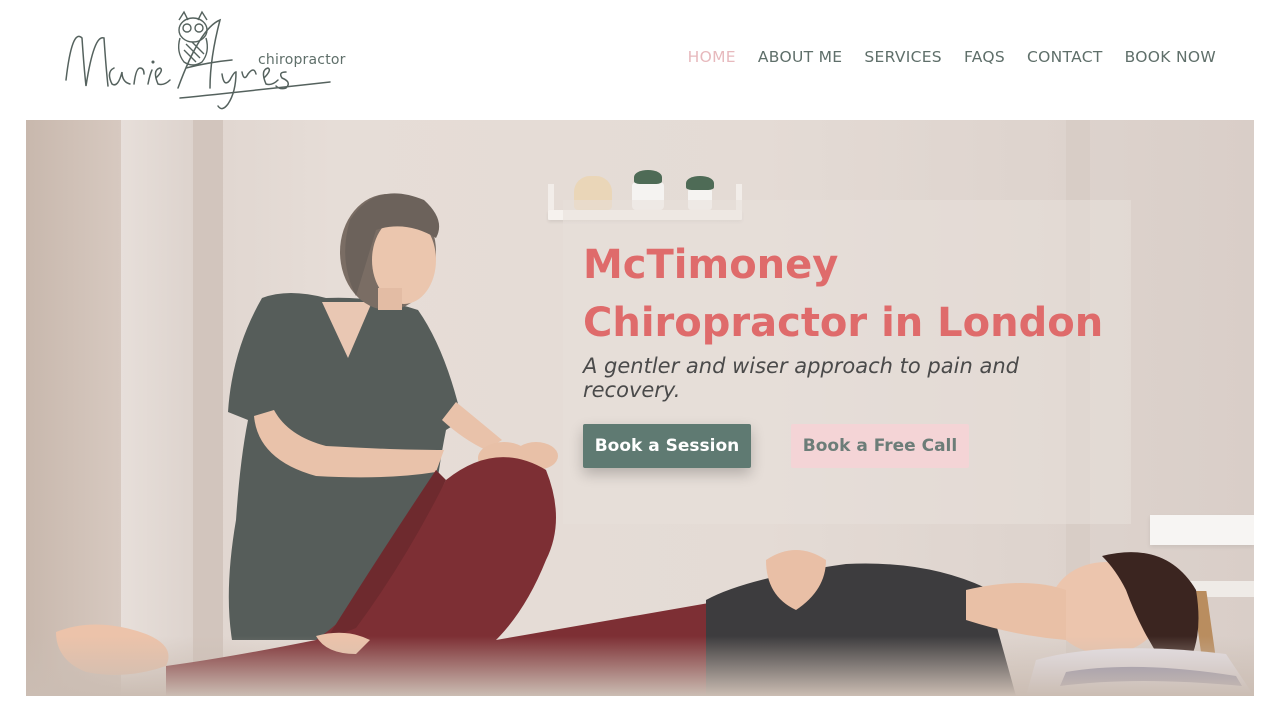  What do you see at coordinates (712, 57) in the screenshot?
I see `nav-home: HOME` at bounding box center [712, 57].